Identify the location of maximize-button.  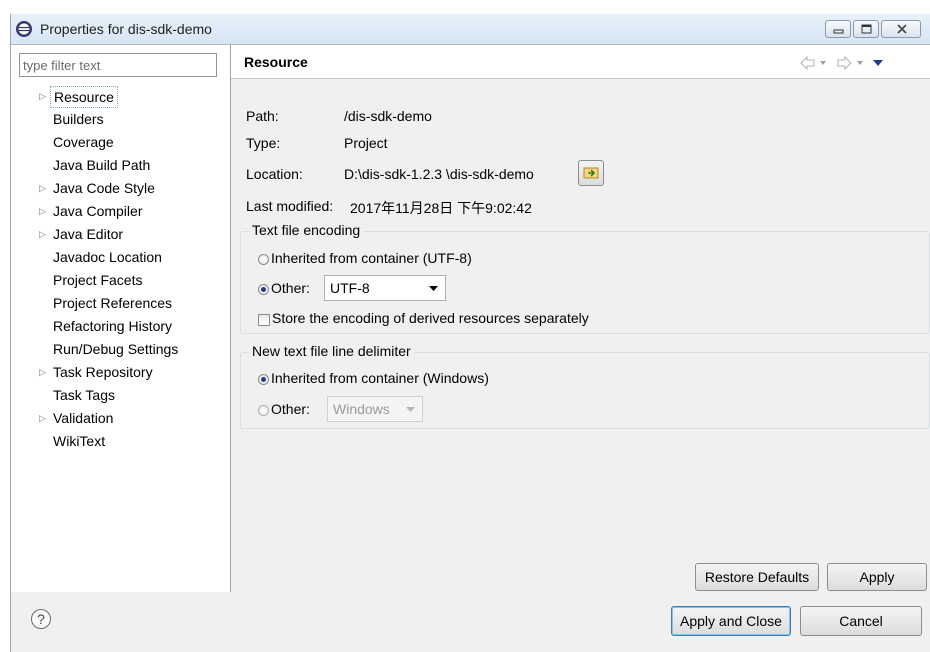
(866, 29).